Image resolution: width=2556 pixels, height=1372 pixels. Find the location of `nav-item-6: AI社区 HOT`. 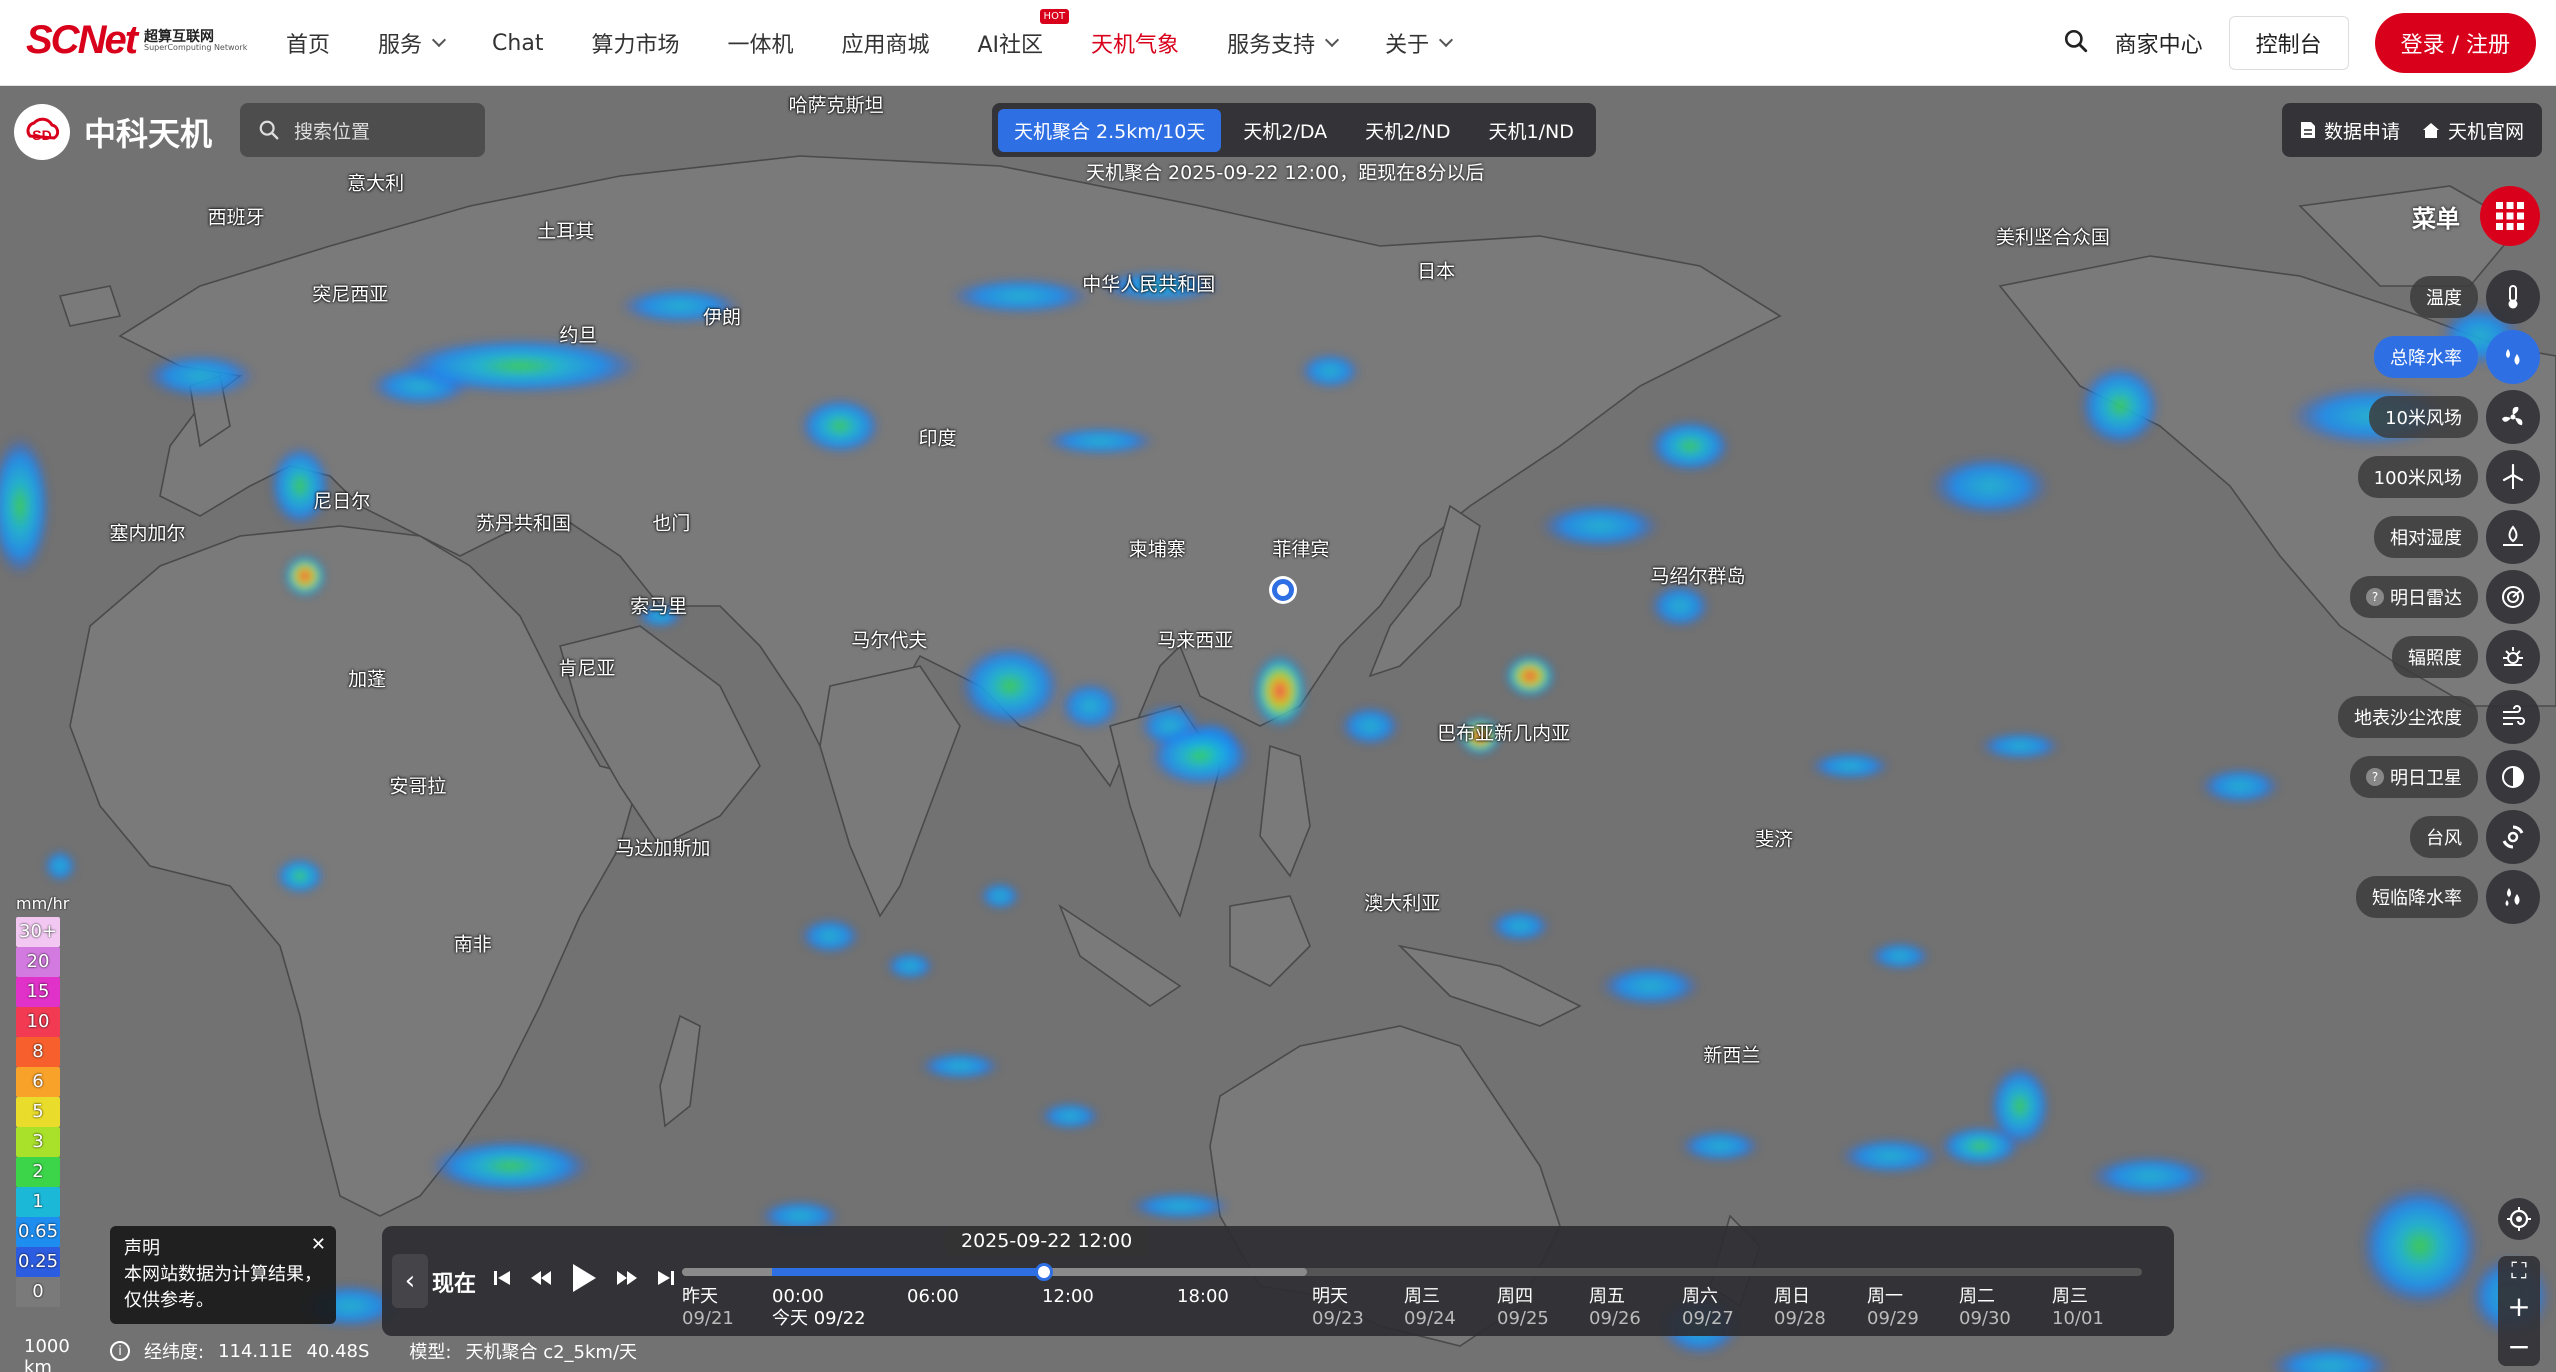

nav-item-6: AI社区 HOT is located at coordinates (1024, 34).